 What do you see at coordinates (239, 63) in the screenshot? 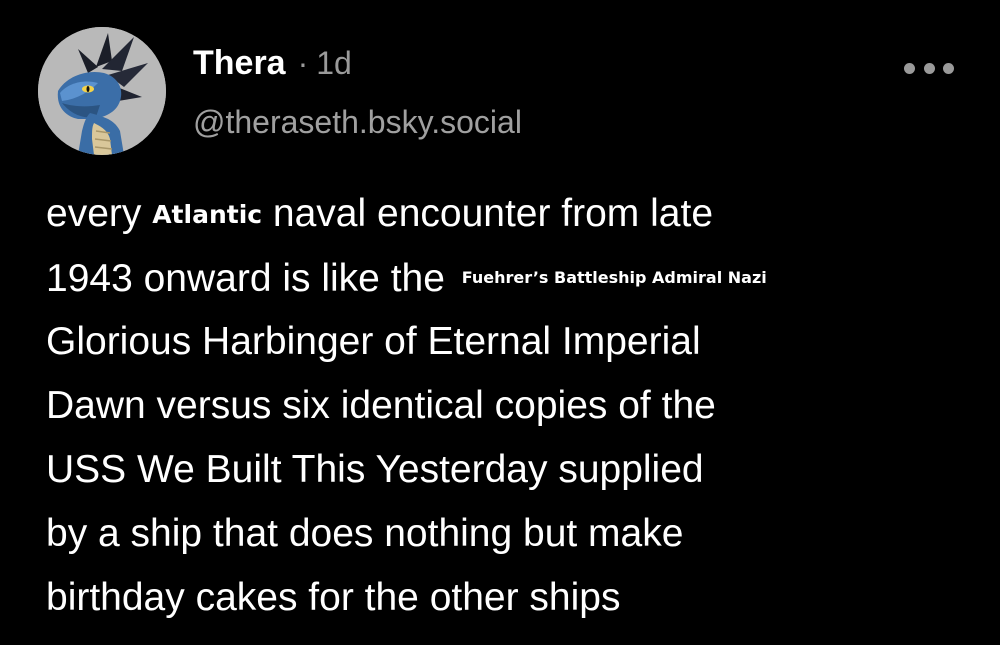
I see `author-display-name: Thera` at bounding box center [239, 63].